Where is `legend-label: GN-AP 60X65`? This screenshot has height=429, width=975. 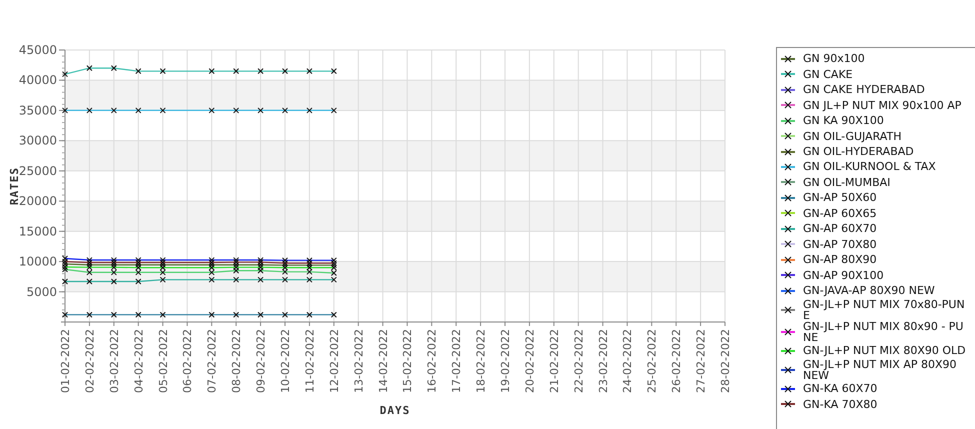
legend-label: GN-AP 60X65 is located at coordinates (840, 213).